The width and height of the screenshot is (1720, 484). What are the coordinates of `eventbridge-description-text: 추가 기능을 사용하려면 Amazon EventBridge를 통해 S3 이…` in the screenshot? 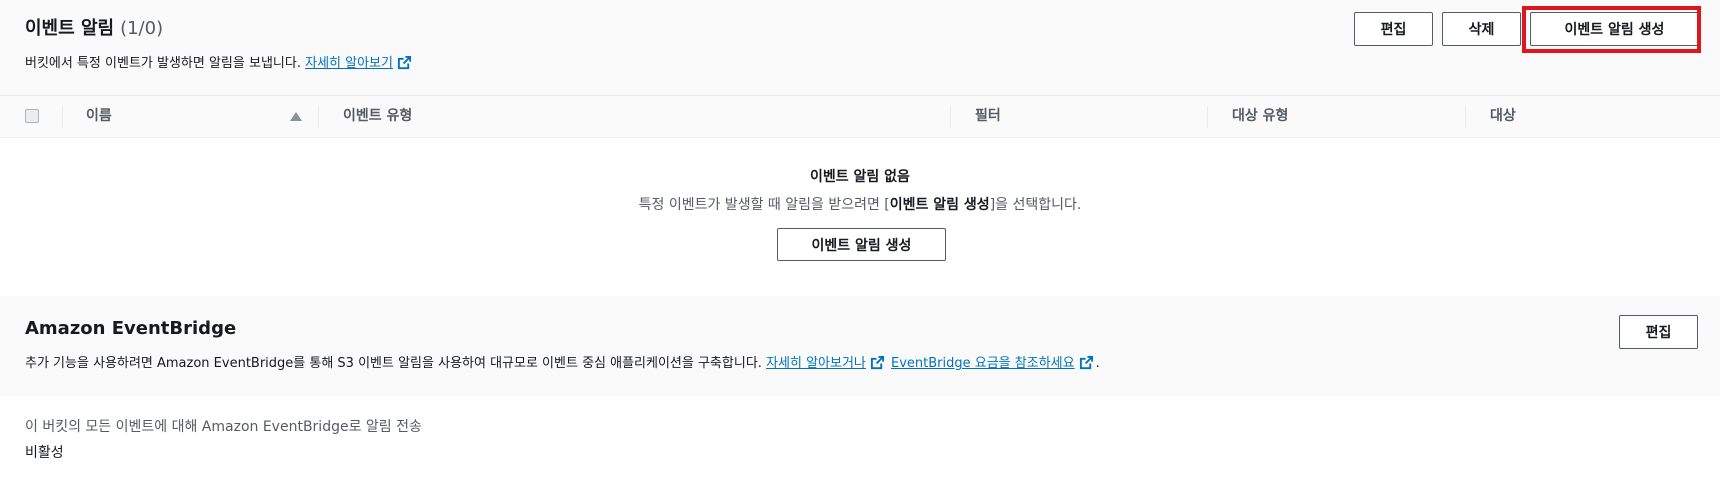 It's located at (393, 363).